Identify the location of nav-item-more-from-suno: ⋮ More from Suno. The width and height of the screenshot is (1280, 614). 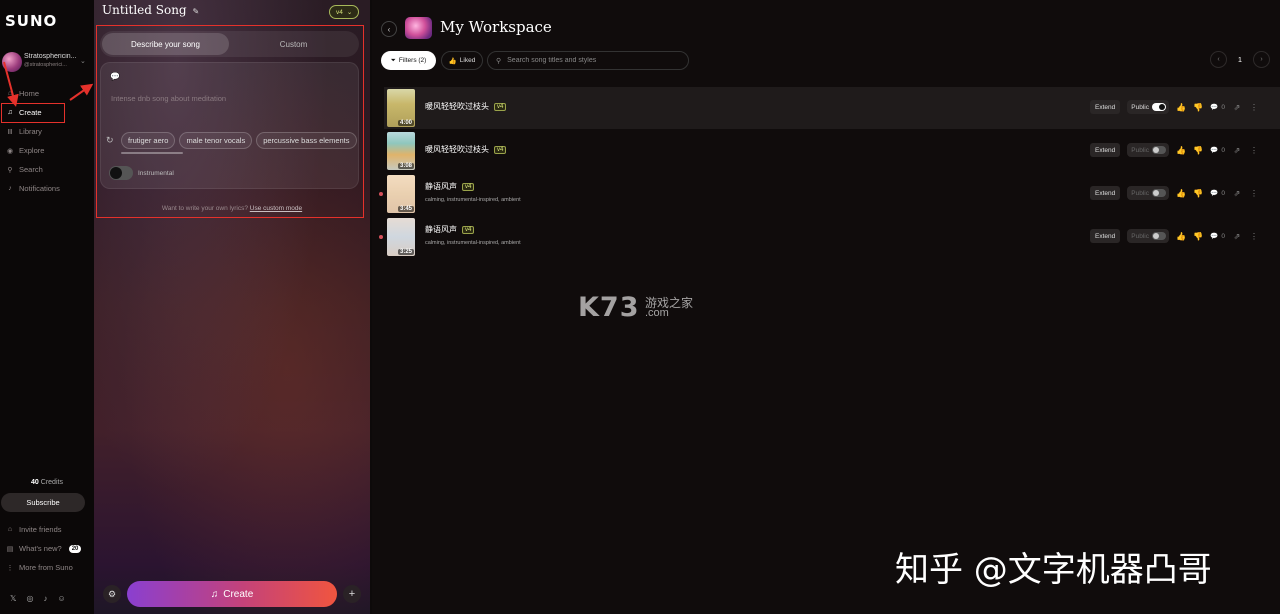
(47, 567).